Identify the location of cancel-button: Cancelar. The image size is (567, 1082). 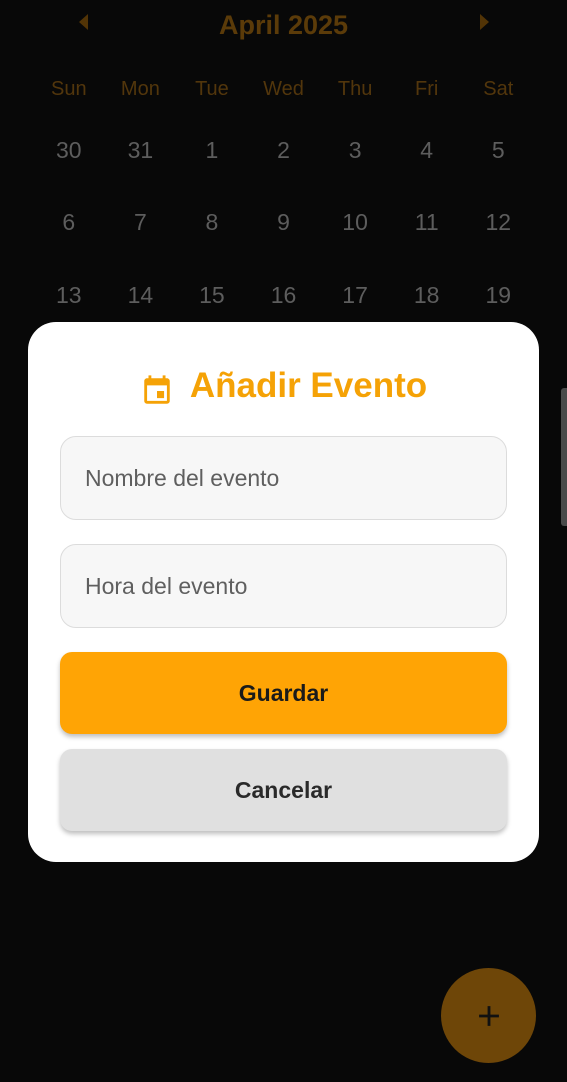
(283, 790).